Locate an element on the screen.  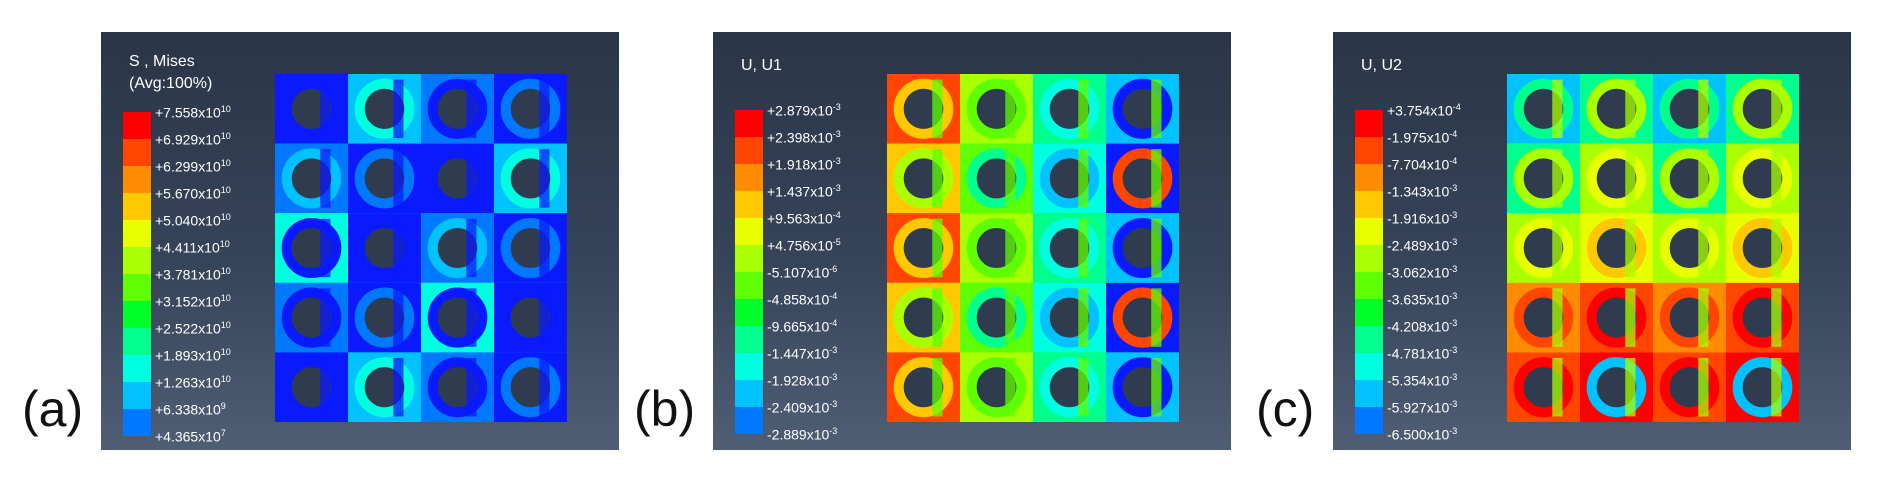
color-bar-a is located at coordinates (137, 274).